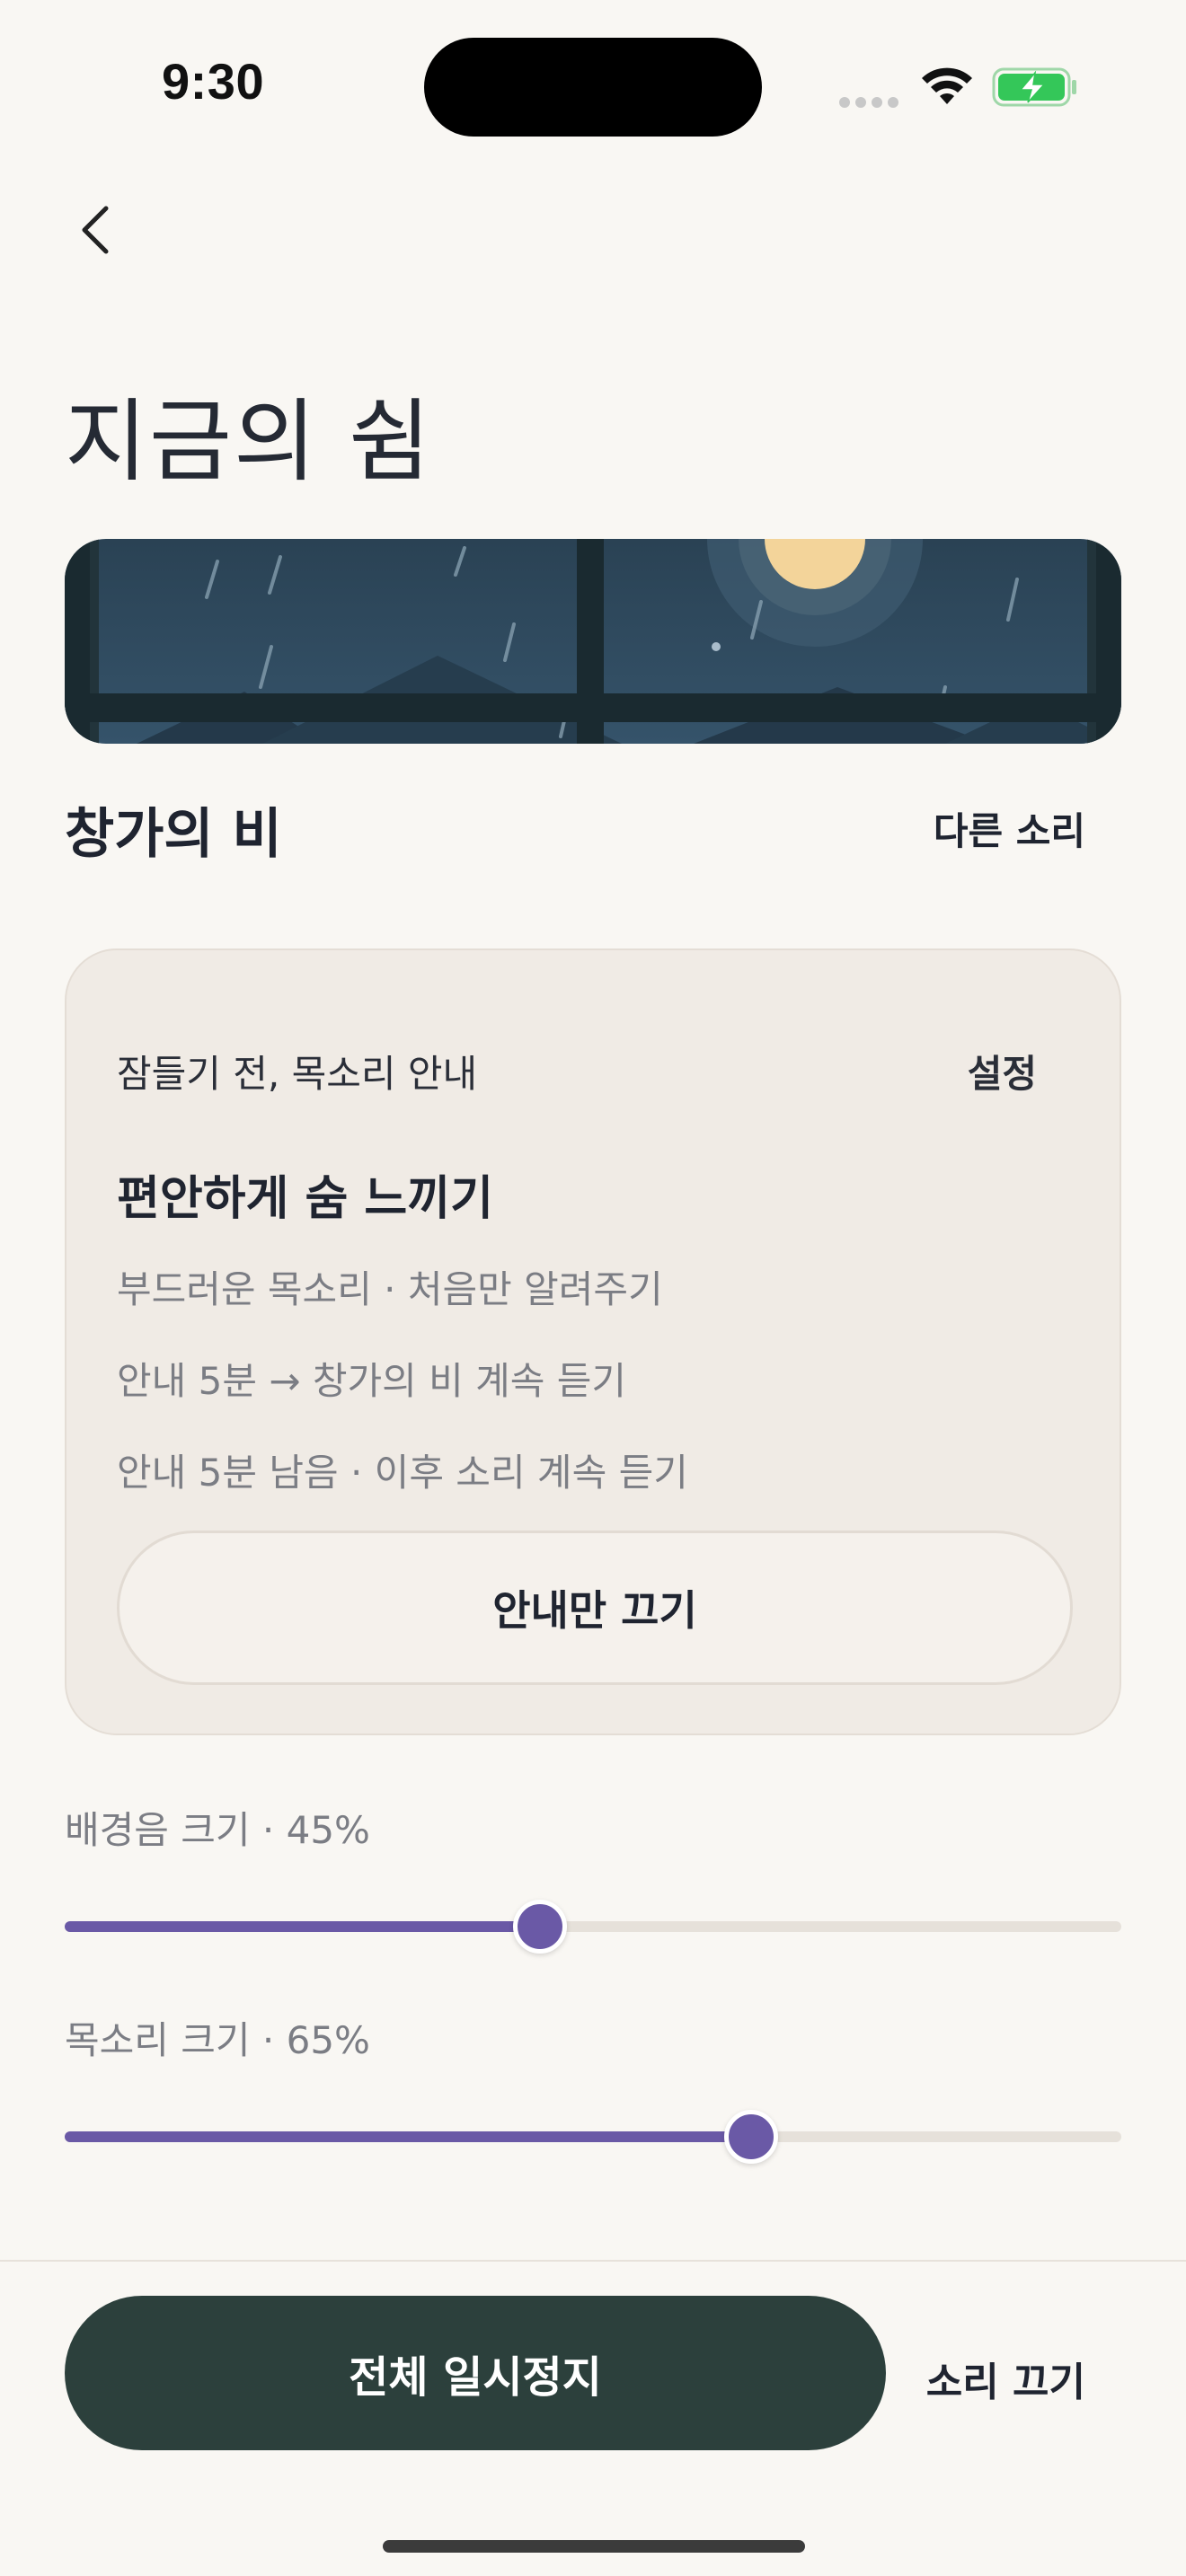  I want to click on guide-program-title: 편안하게 숨 느끼기, so click(305, 1199).